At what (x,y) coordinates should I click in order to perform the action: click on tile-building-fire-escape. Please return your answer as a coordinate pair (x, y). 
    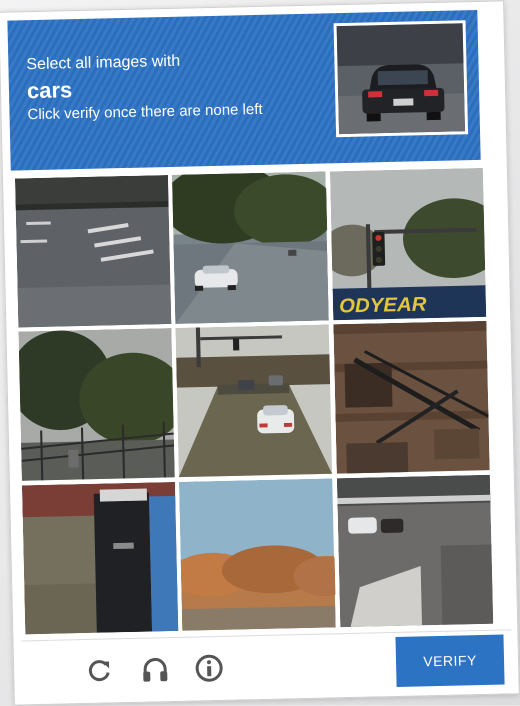
    Looking at the image, I should click on (411, 397).